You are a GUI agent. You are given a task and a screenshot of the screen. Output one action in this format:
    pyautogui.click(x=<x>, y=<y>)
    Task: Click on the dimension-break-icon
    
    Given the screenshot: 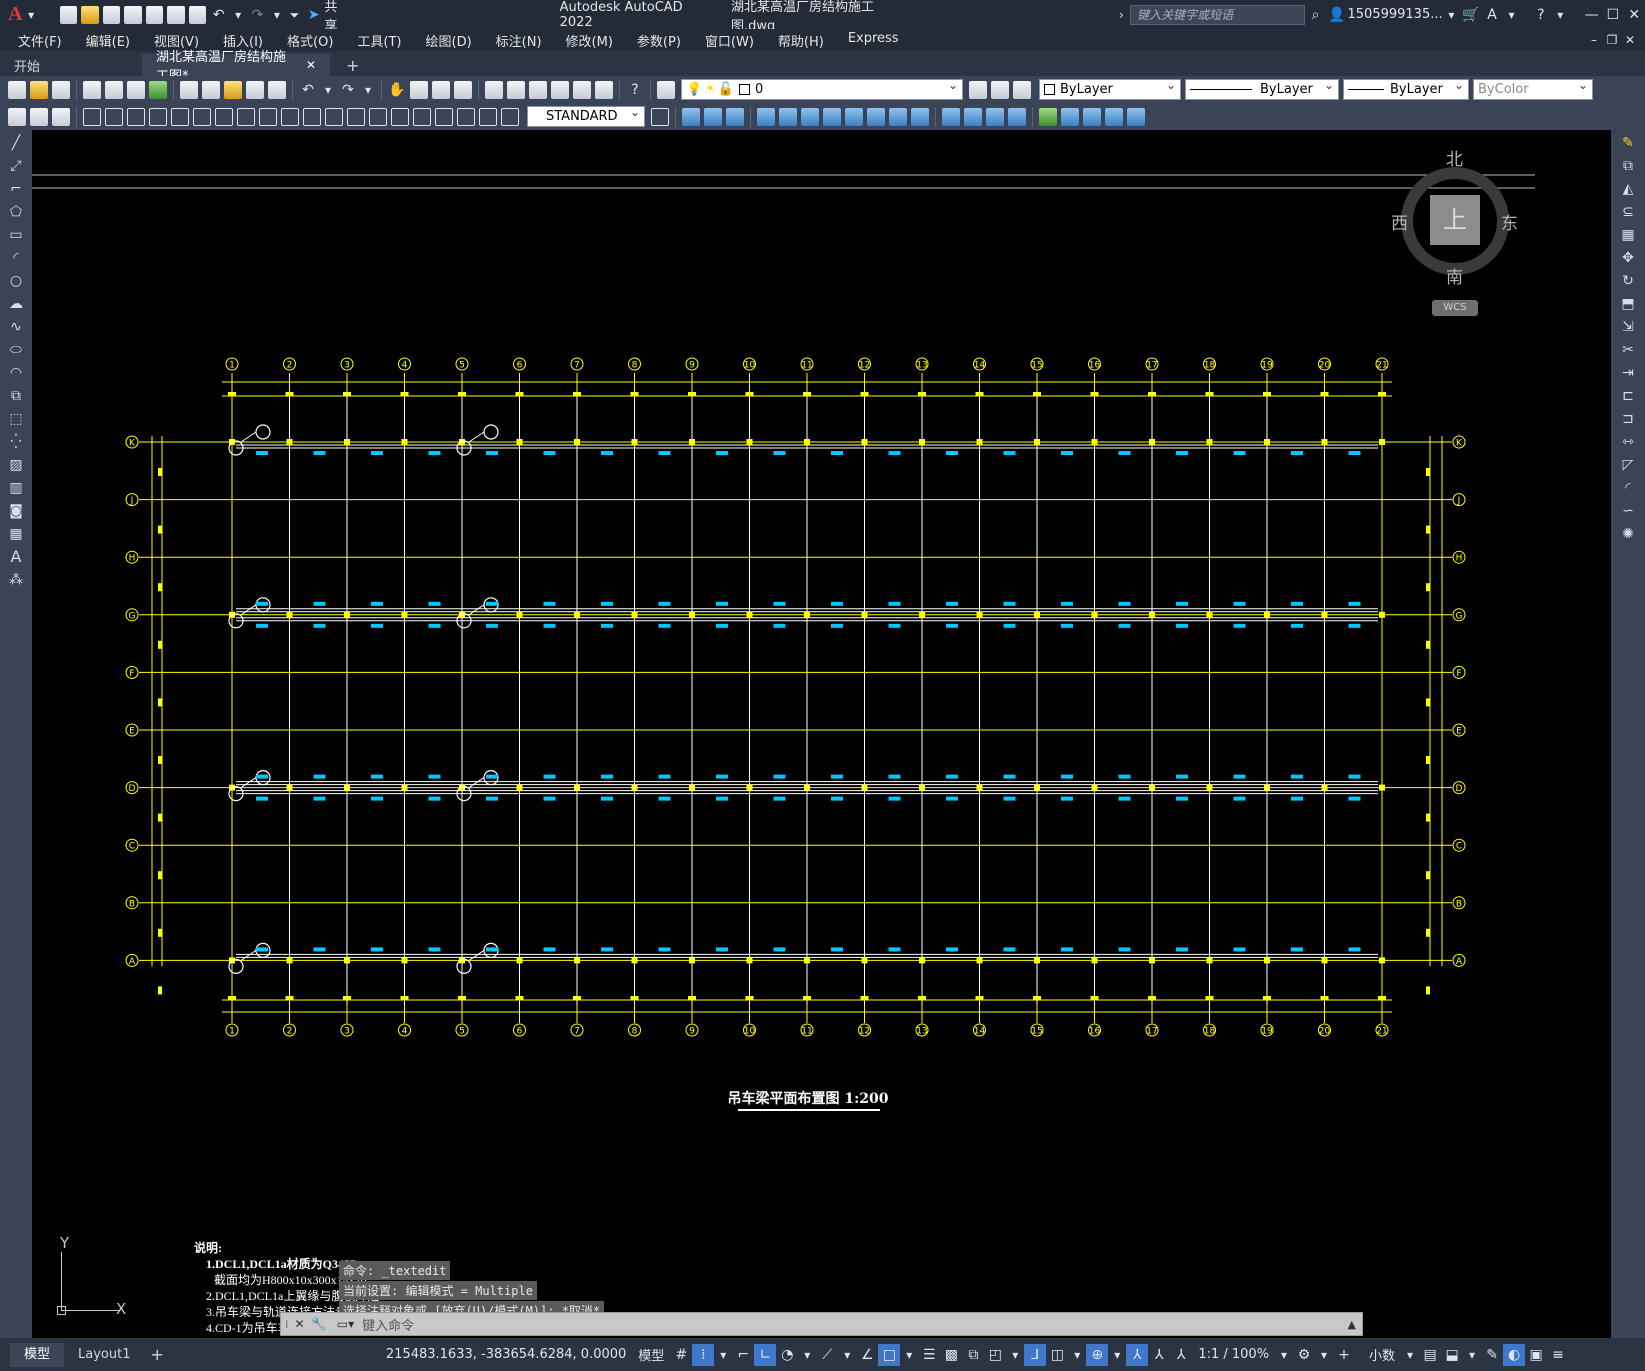 What is the action you would take?
    pyautogui.click(x=356, y=116)
    